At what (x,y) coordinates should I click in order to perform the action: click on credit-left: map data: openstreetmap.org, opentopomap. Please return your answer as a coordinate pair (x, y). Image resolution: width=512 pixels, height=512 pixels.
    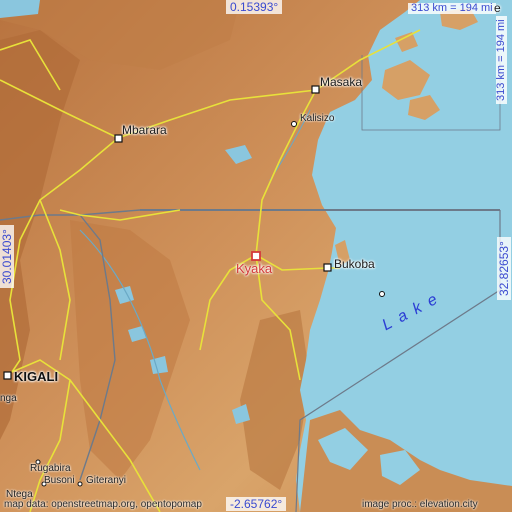
    Looking at the image, I should click on (103, 504).